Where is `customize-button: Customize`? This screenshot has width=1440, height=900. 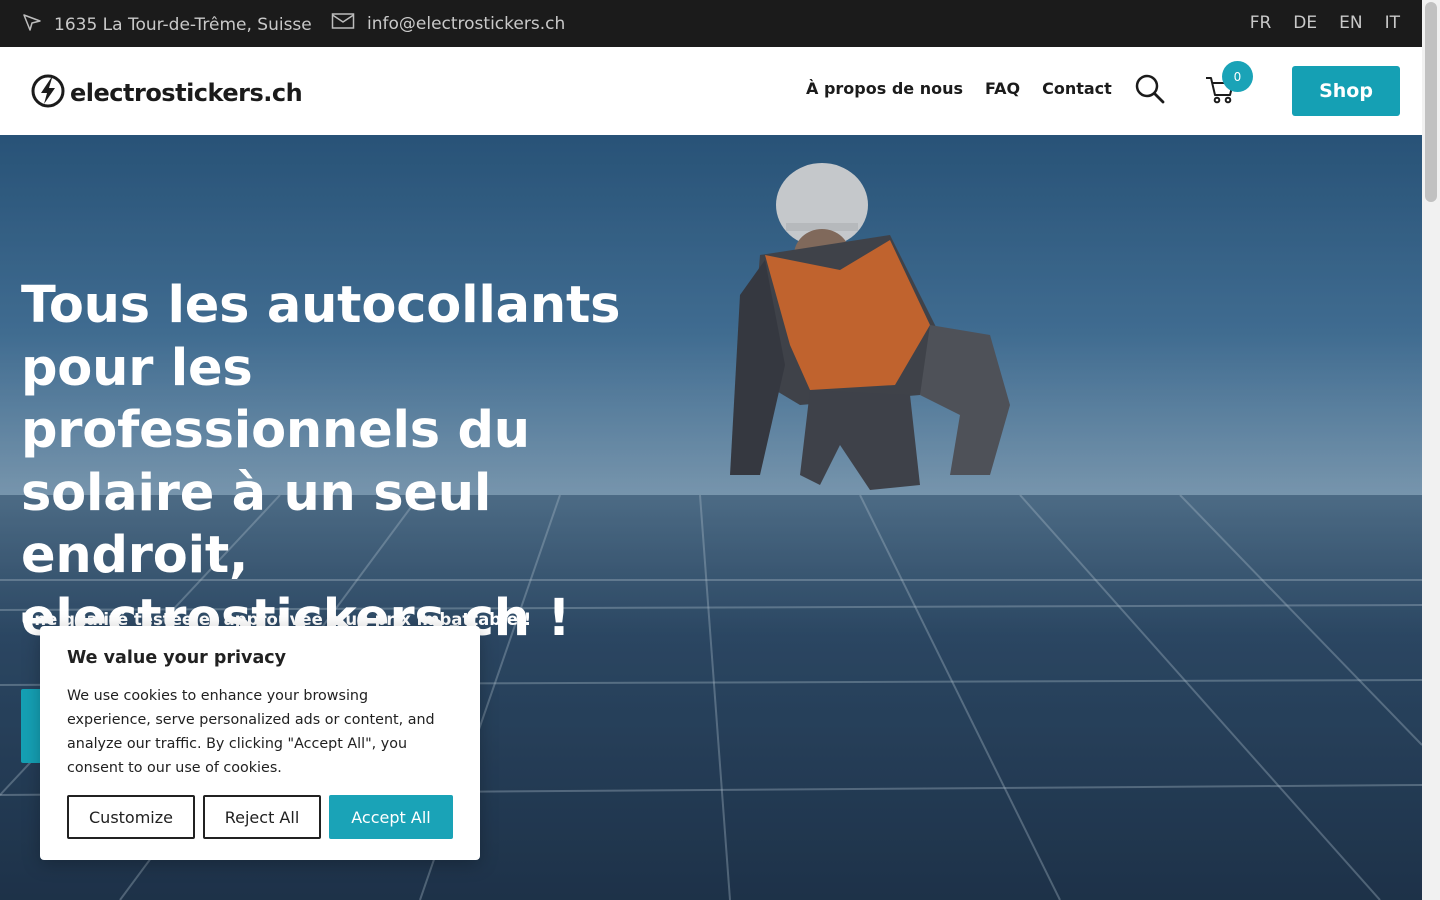
customize-button: Customize is located at coordinates (131, 817).